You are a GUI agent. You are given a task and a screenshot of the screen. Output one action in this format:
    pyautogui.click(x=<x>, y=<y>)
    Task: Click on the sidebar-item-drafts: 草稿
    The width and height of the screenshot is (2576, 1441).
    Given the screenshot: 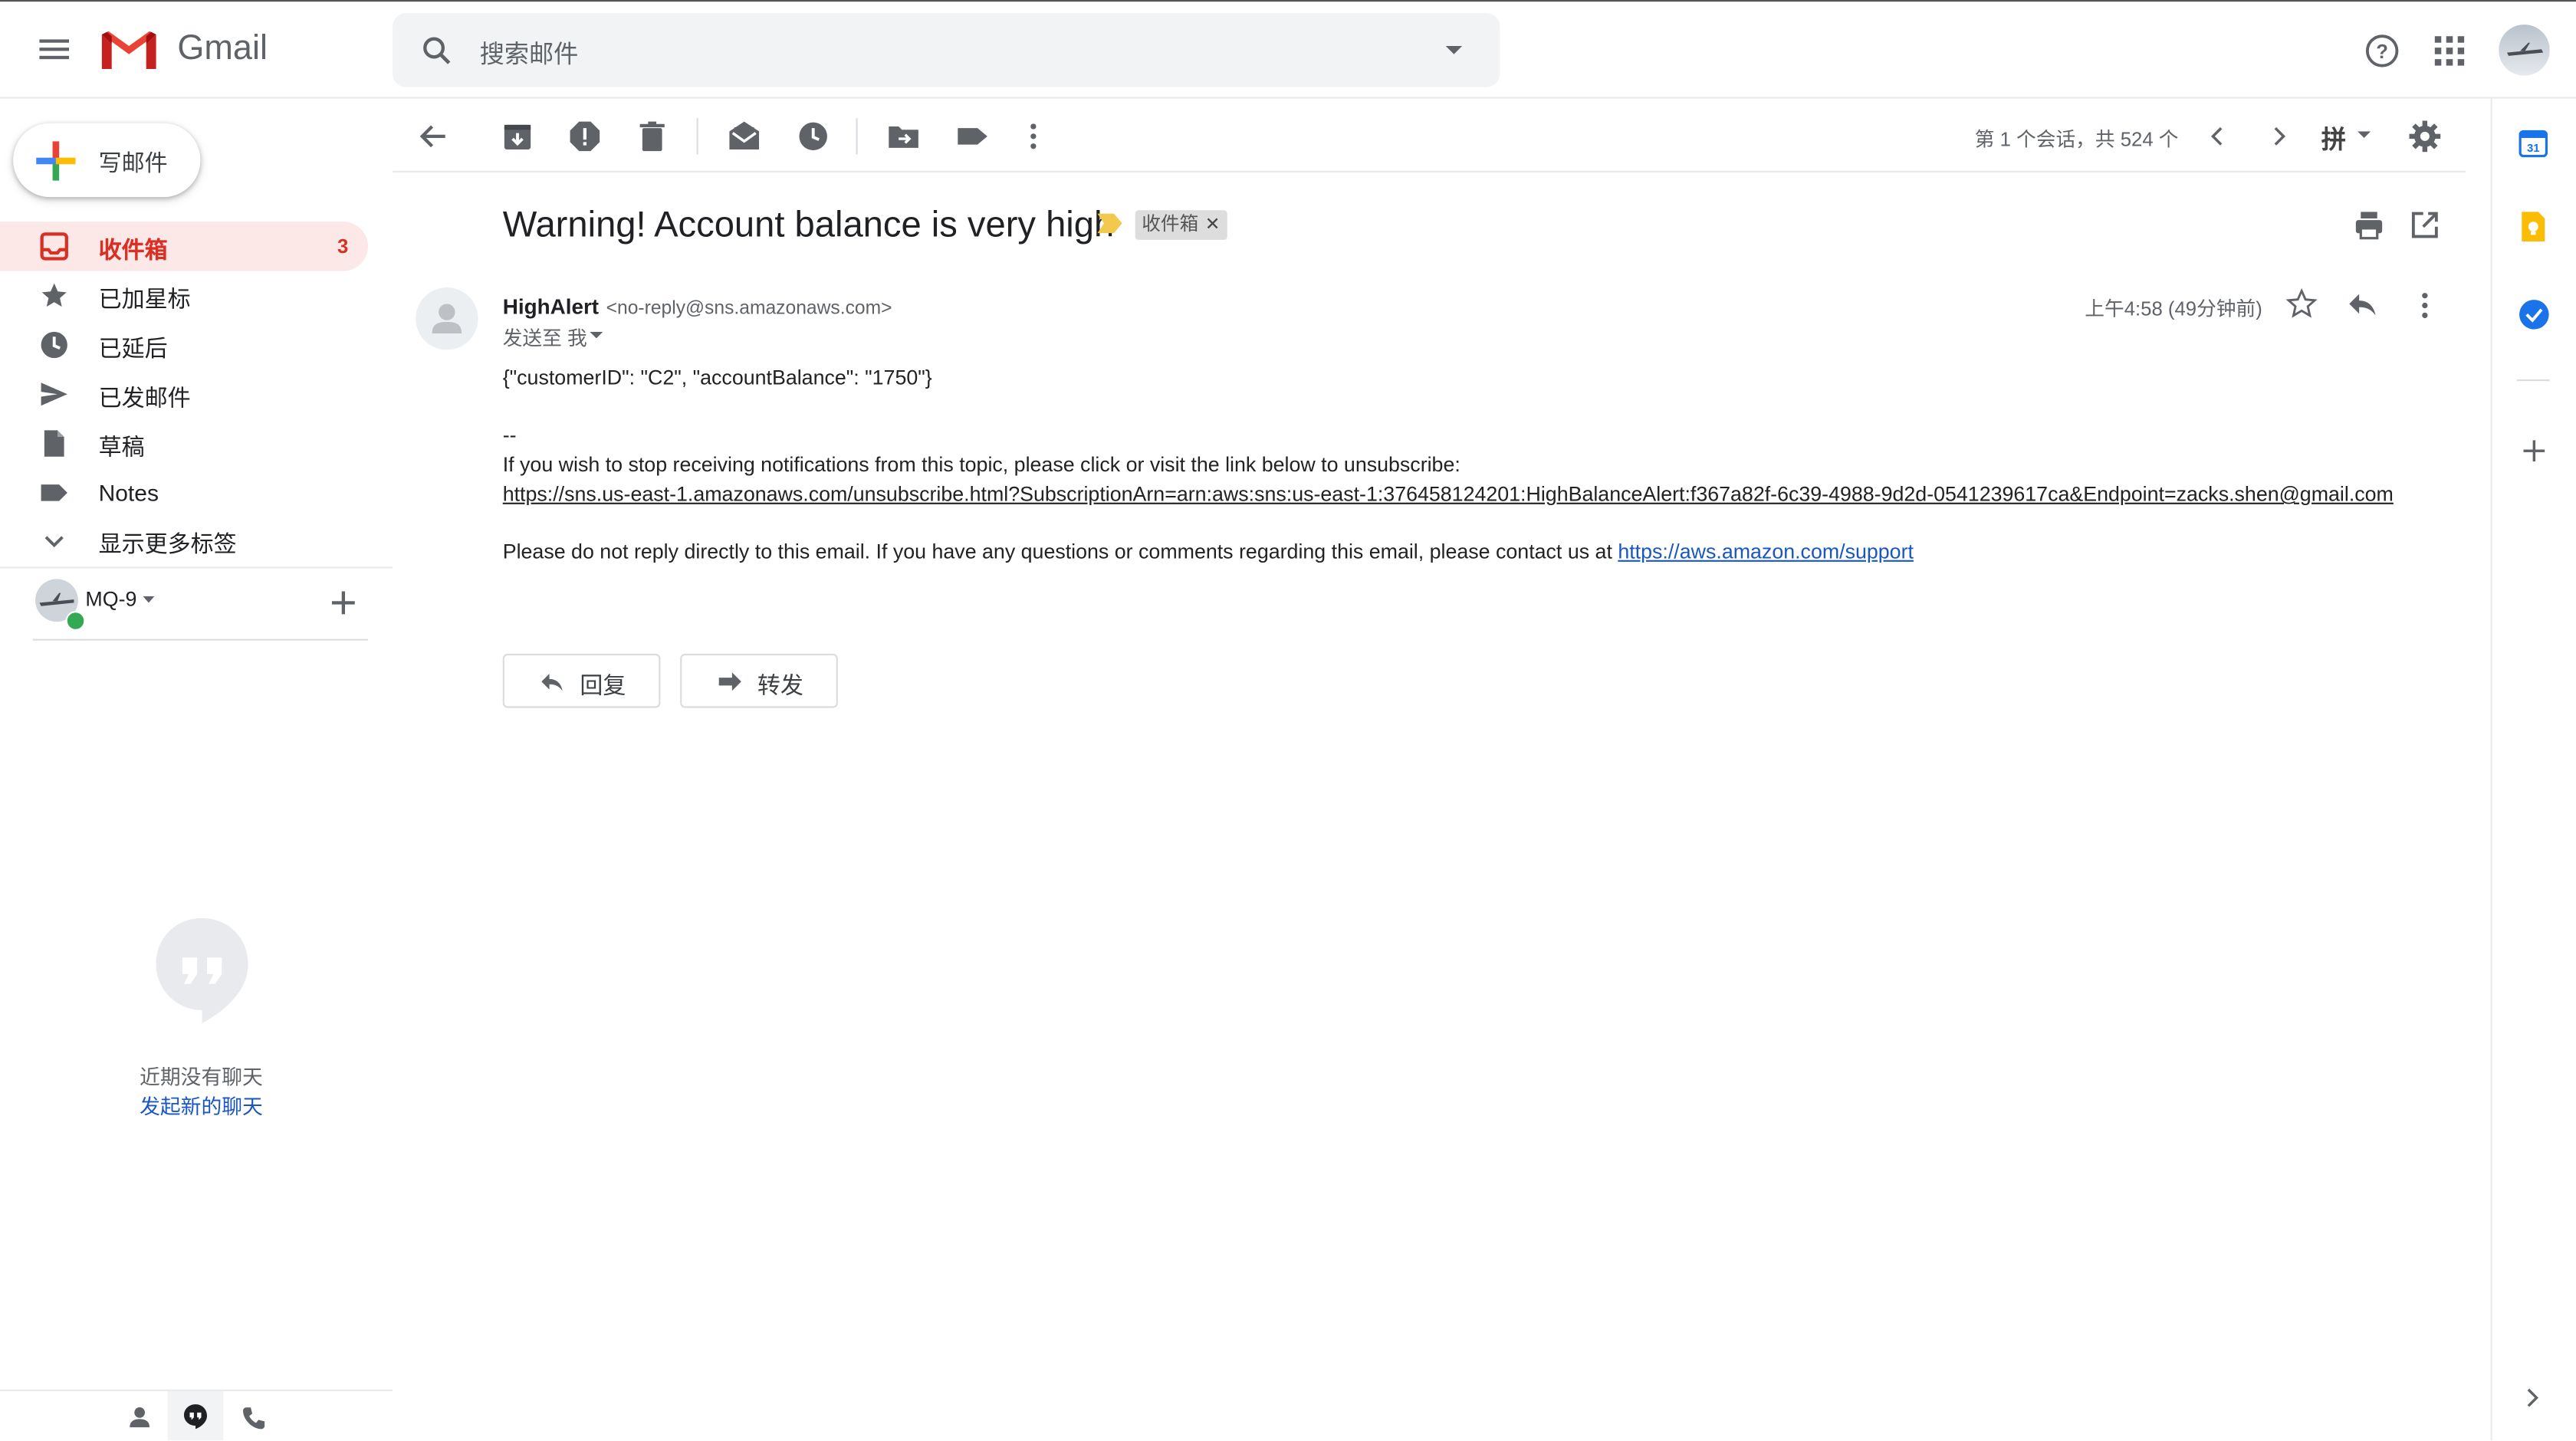 What is the action you would take?
    pyautogui.click(x=184, y=443)
    